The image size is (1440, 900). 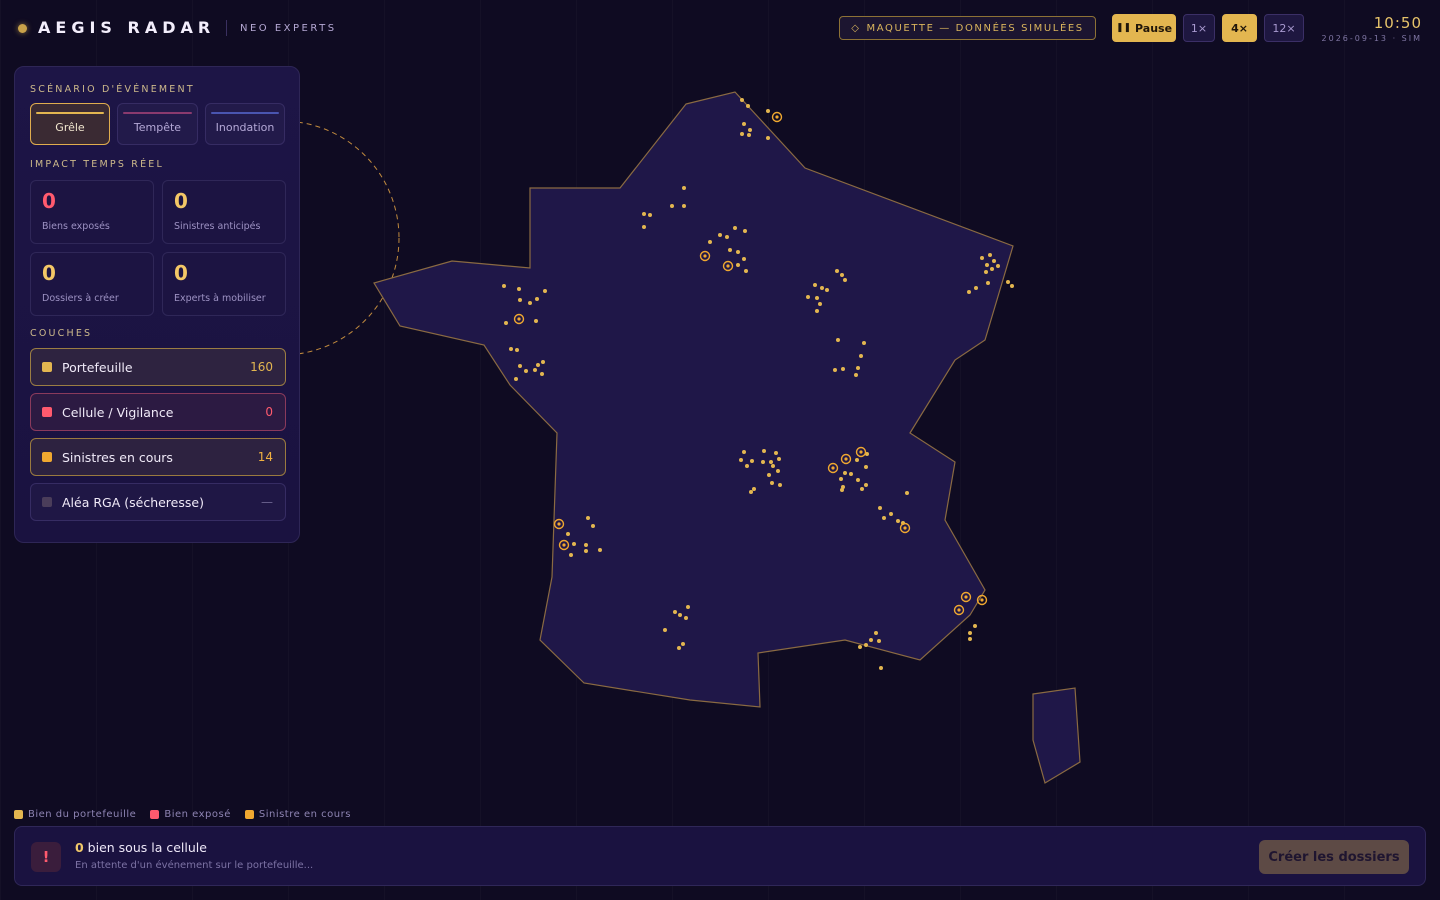 I want to click on pause-button: ❚❚ Pause, so click(x=1144, y=28).